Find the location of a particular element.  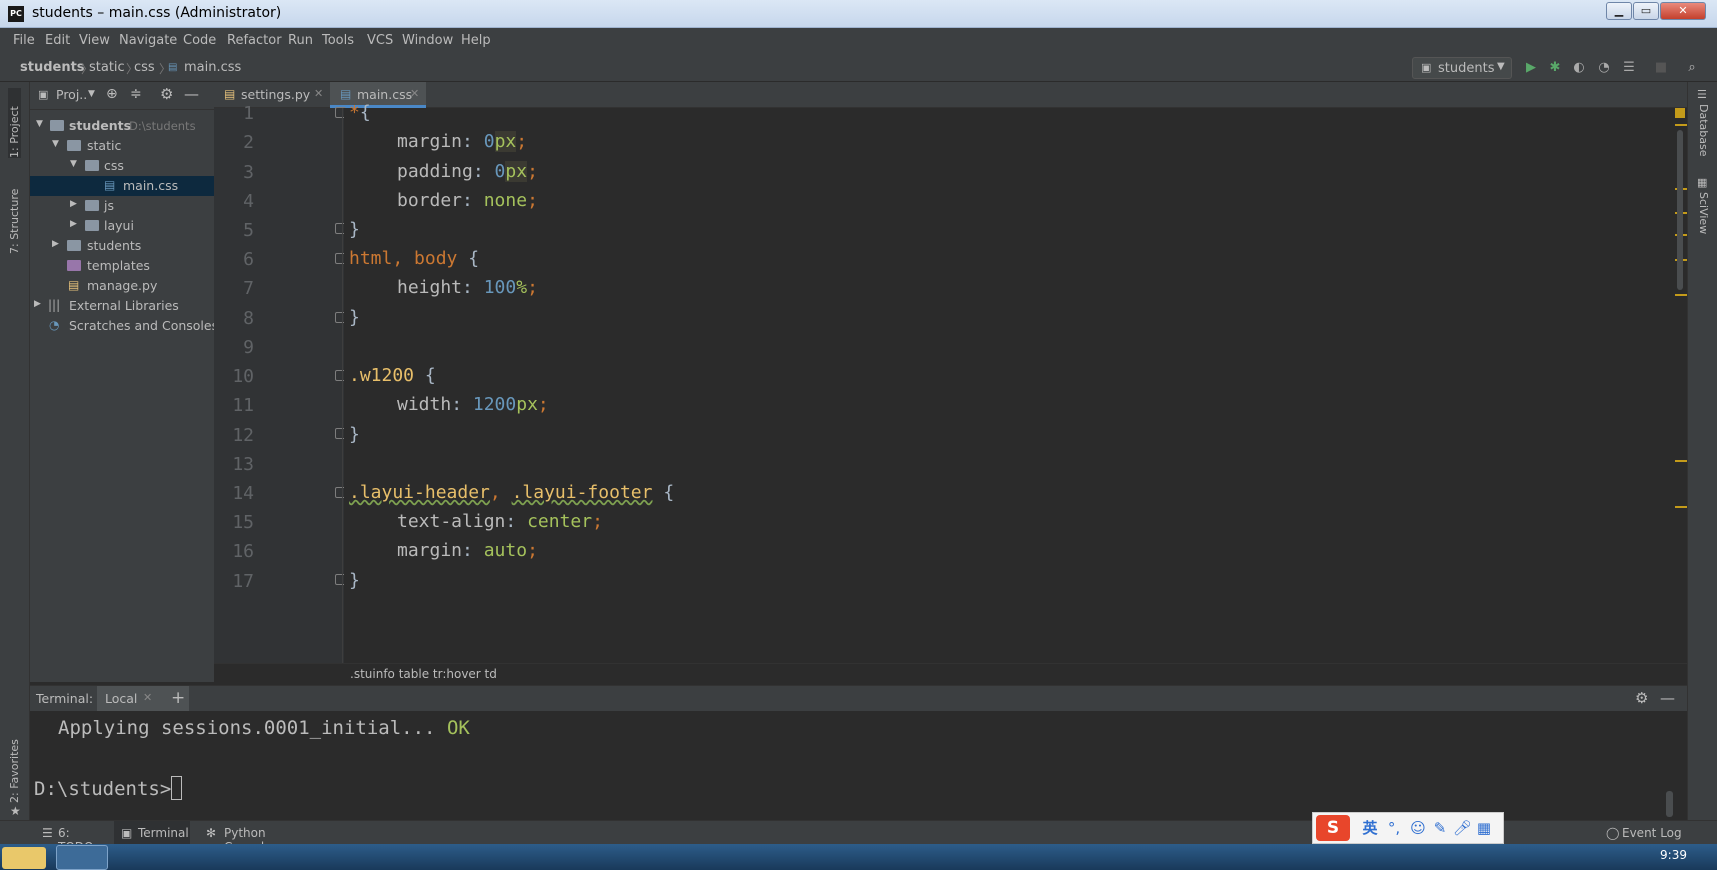

run-configuration-select: ▣ students ▼ is located at coordinates (1462, 68).